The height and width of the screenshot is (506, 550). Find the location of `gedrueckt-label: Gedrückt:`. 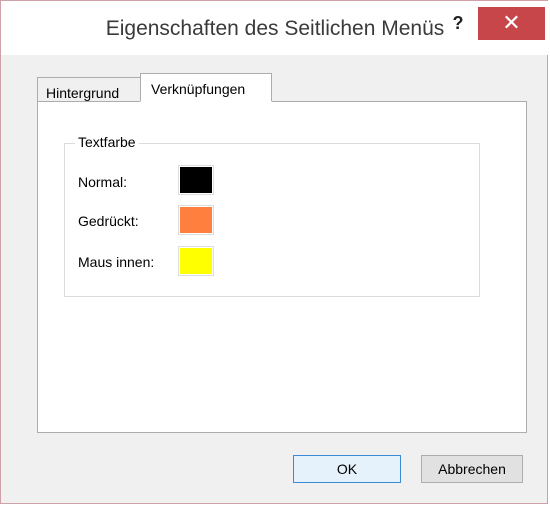

gedrueckt-label: Gedrückt: is located at coordinates (108, 221).